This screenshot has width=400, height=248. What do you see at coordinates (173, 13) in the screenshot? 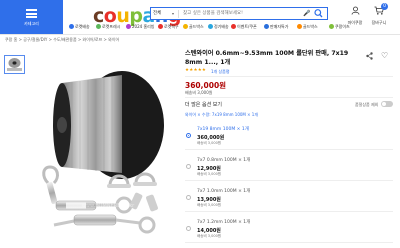
I see `chevron-down-icon: ▾` at bounding box center [173, 13].